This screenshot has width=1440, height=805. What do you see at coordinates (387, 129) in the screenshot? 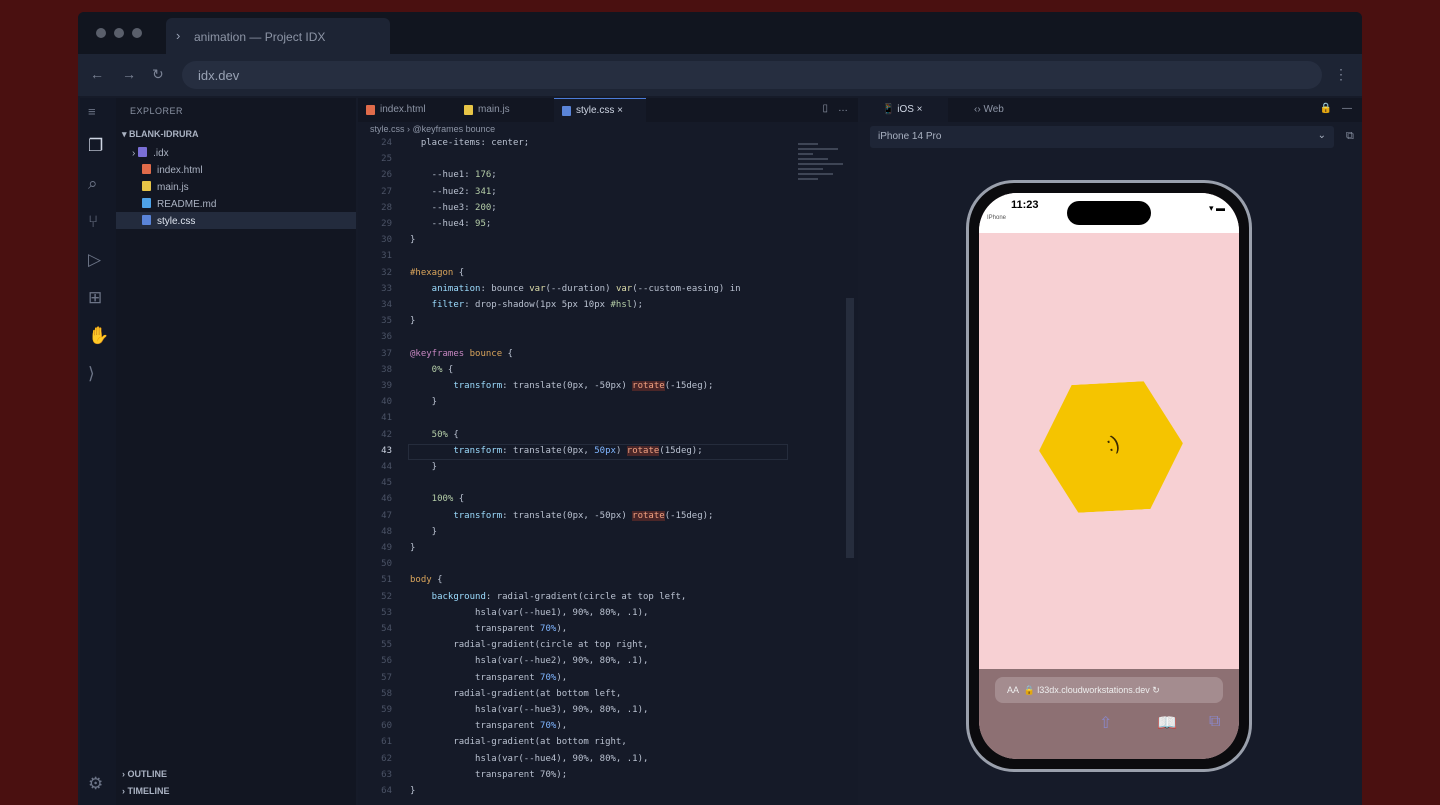
I see `breadcrumb-file: style.css` at bounding box center [387, 129].